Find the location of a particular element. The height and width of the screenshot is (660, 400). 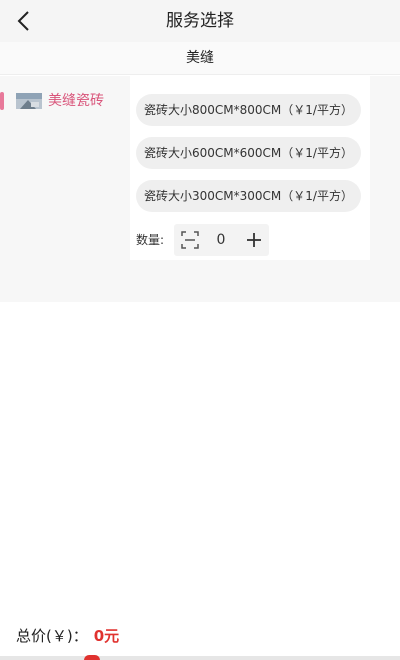

quantity-value: 0 is located at coordinates (221, 240).